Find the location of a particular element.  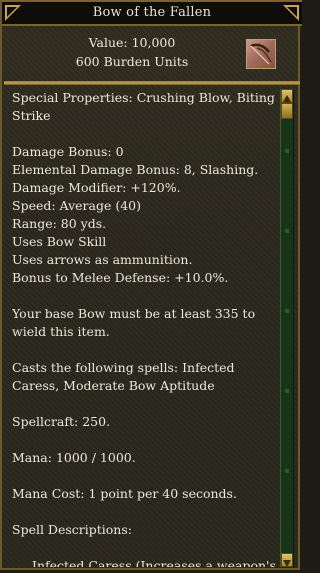

spellcraft: Spellcraft: 250. is located at coordinates (61, 421).